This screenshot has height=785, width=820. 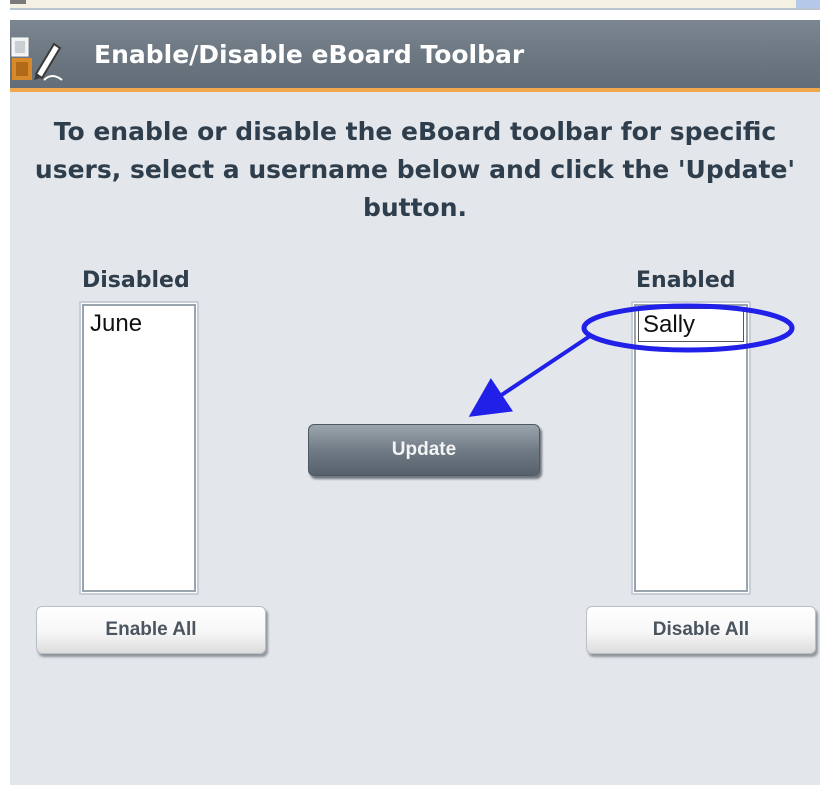 I want to click on disable-all-button: Disable All, so click(x=701, y=630).